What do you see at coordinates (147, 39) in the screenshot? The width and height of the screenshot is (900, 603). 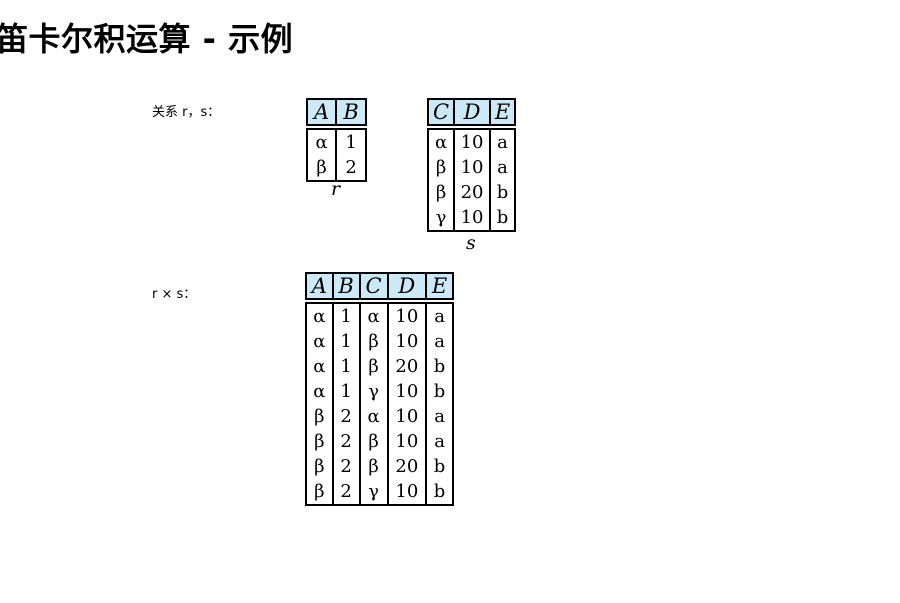 I see `page-title: 笛卡尔积运算 - 示例` at bounding box center [147, 39].